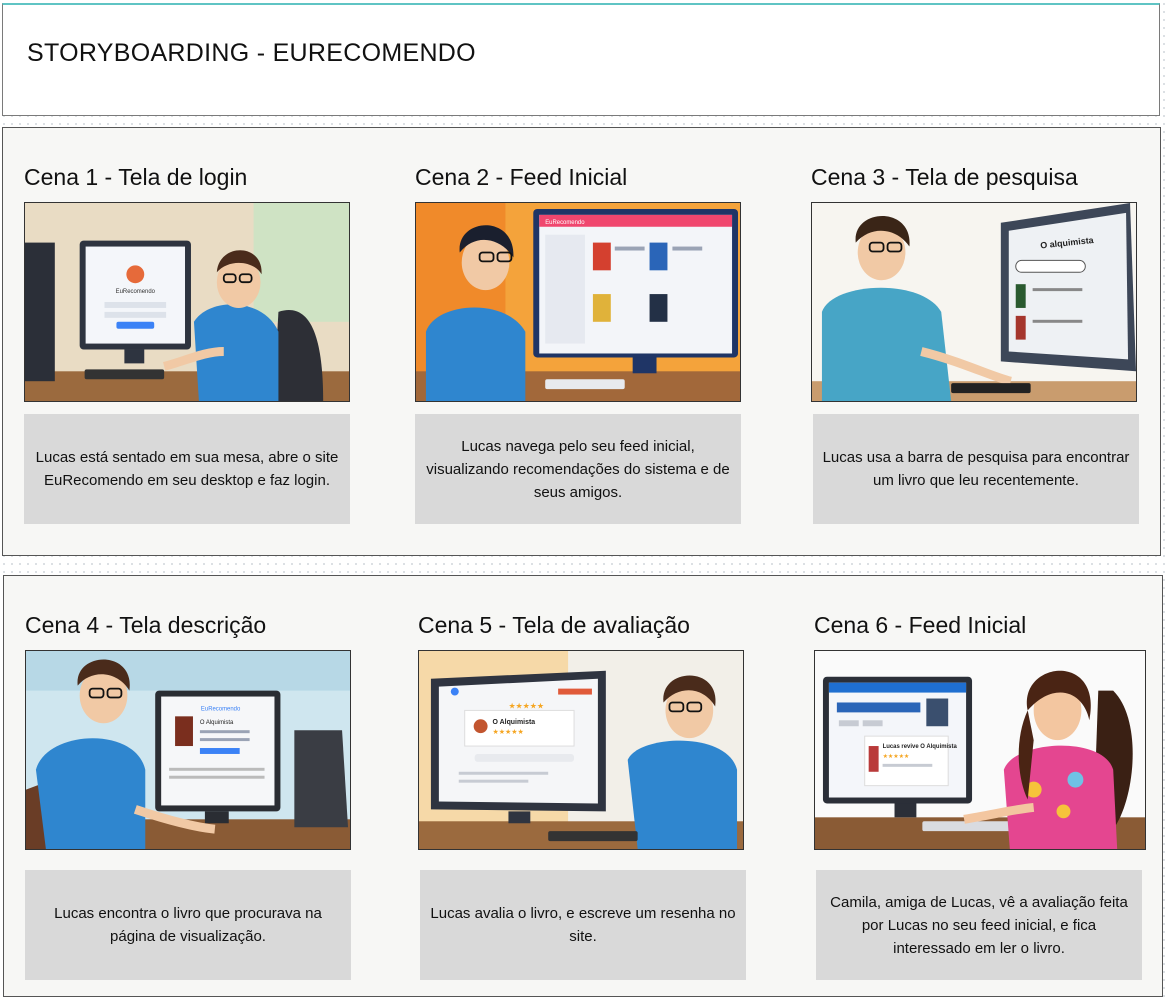  Describe the element at coordinates (146, 625) in the screenshot. I see `scene-title: Cena 4 - Tela descrição` at that location.